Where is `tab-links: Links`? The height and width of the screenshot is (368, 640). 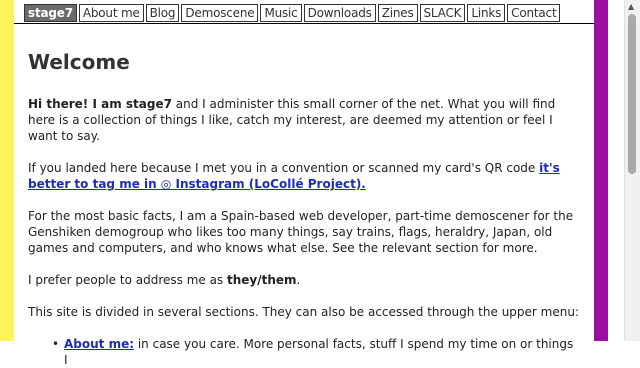
tab-links: Links is located at coordinates (486, 13).